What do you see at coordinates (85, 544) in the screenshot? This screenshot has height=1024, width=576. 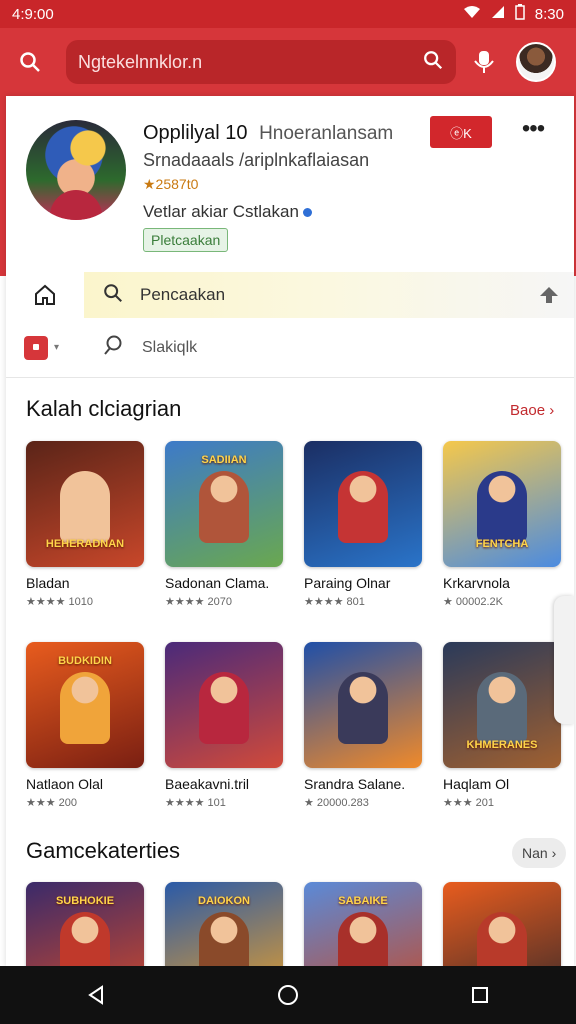 I see `game-logo-text: HEHERADNAN` at bounding box center [85, 544].